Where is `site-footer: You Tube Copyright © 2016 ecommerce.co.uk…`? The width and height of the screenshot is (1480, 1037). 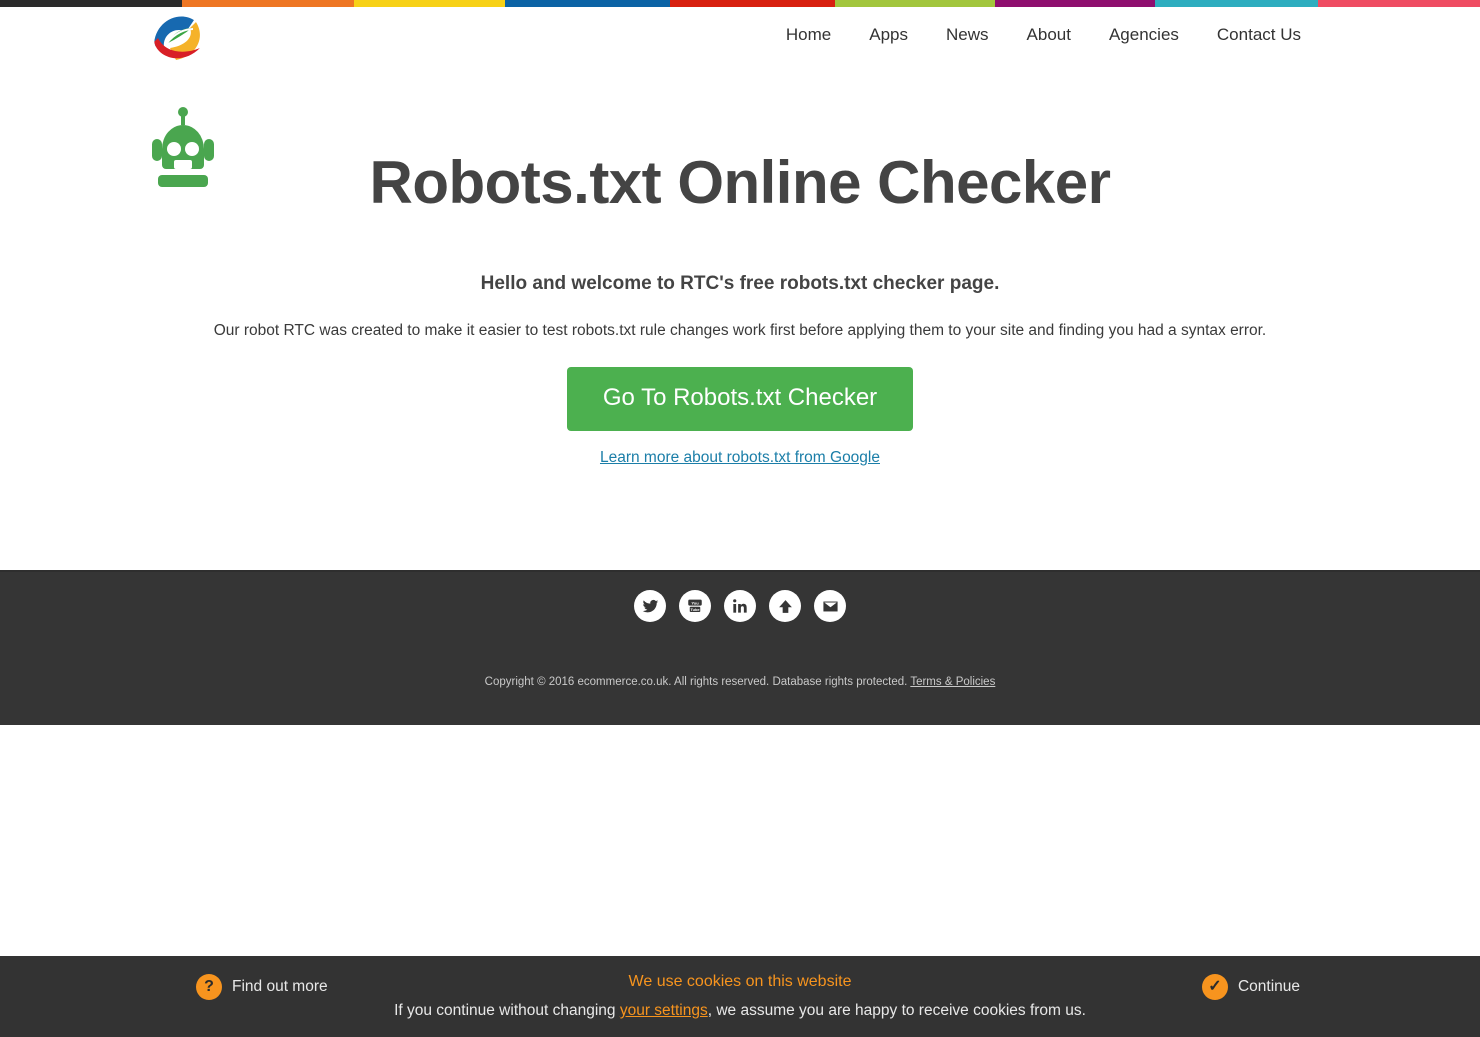
site-footer: You Tube Copyright © 2016 ecommerce.co.uk… is located at coordinates (740, 647).